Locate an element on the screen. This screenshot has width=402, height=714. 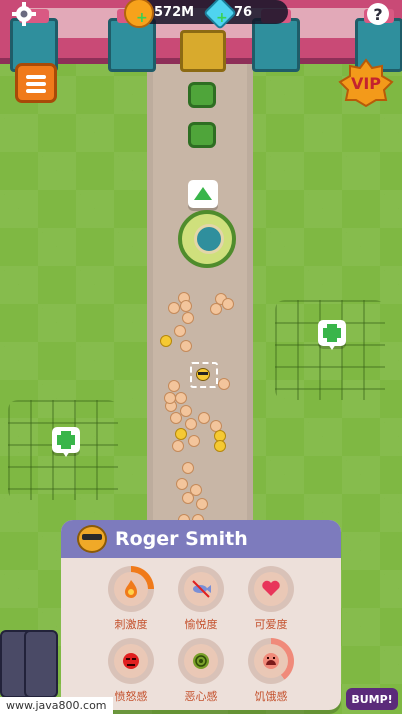
stat-label: 刺激度 is located at coordinates (131, 624).